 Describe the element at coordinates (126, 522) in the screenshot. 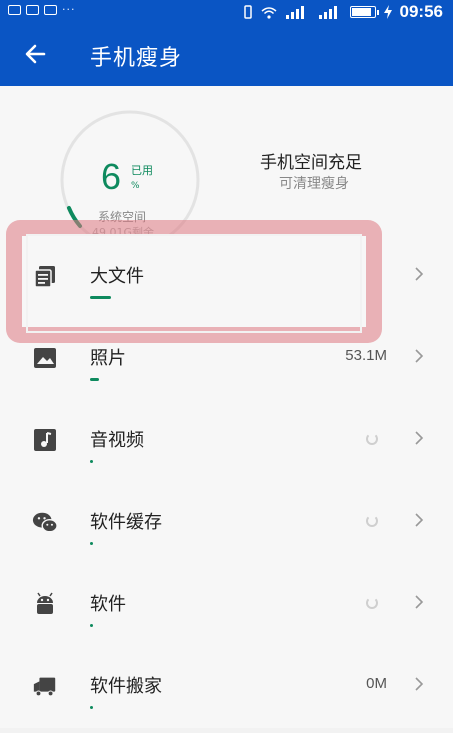

I see `list-item-label: 软件缓存` at that location.